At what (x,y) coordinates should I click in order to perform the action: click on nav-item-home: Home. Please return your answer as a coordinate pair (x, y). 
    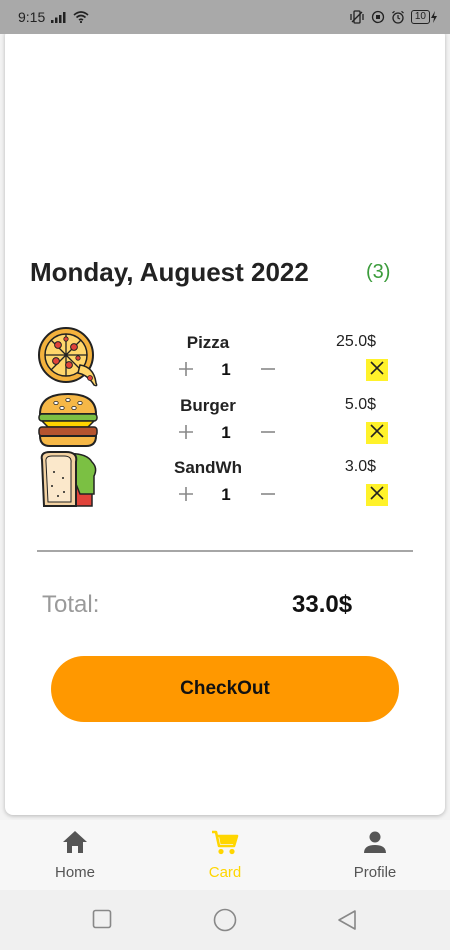
    Looking at the image, I should click on (75, 855).